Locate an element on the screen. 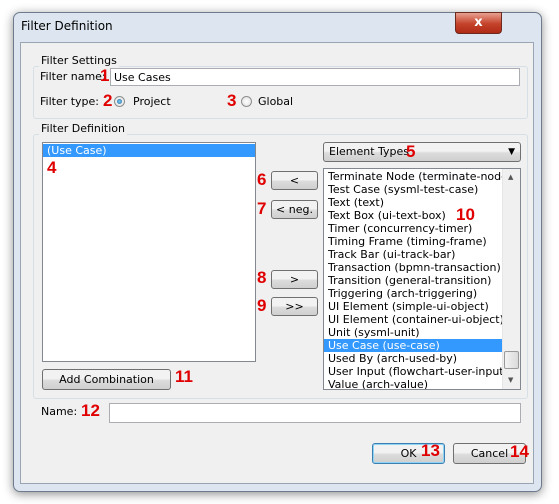 This screenshot has height=504, width=559. list-item: Transaction (bpmn-transaction) is located at coordinates (413, 267).